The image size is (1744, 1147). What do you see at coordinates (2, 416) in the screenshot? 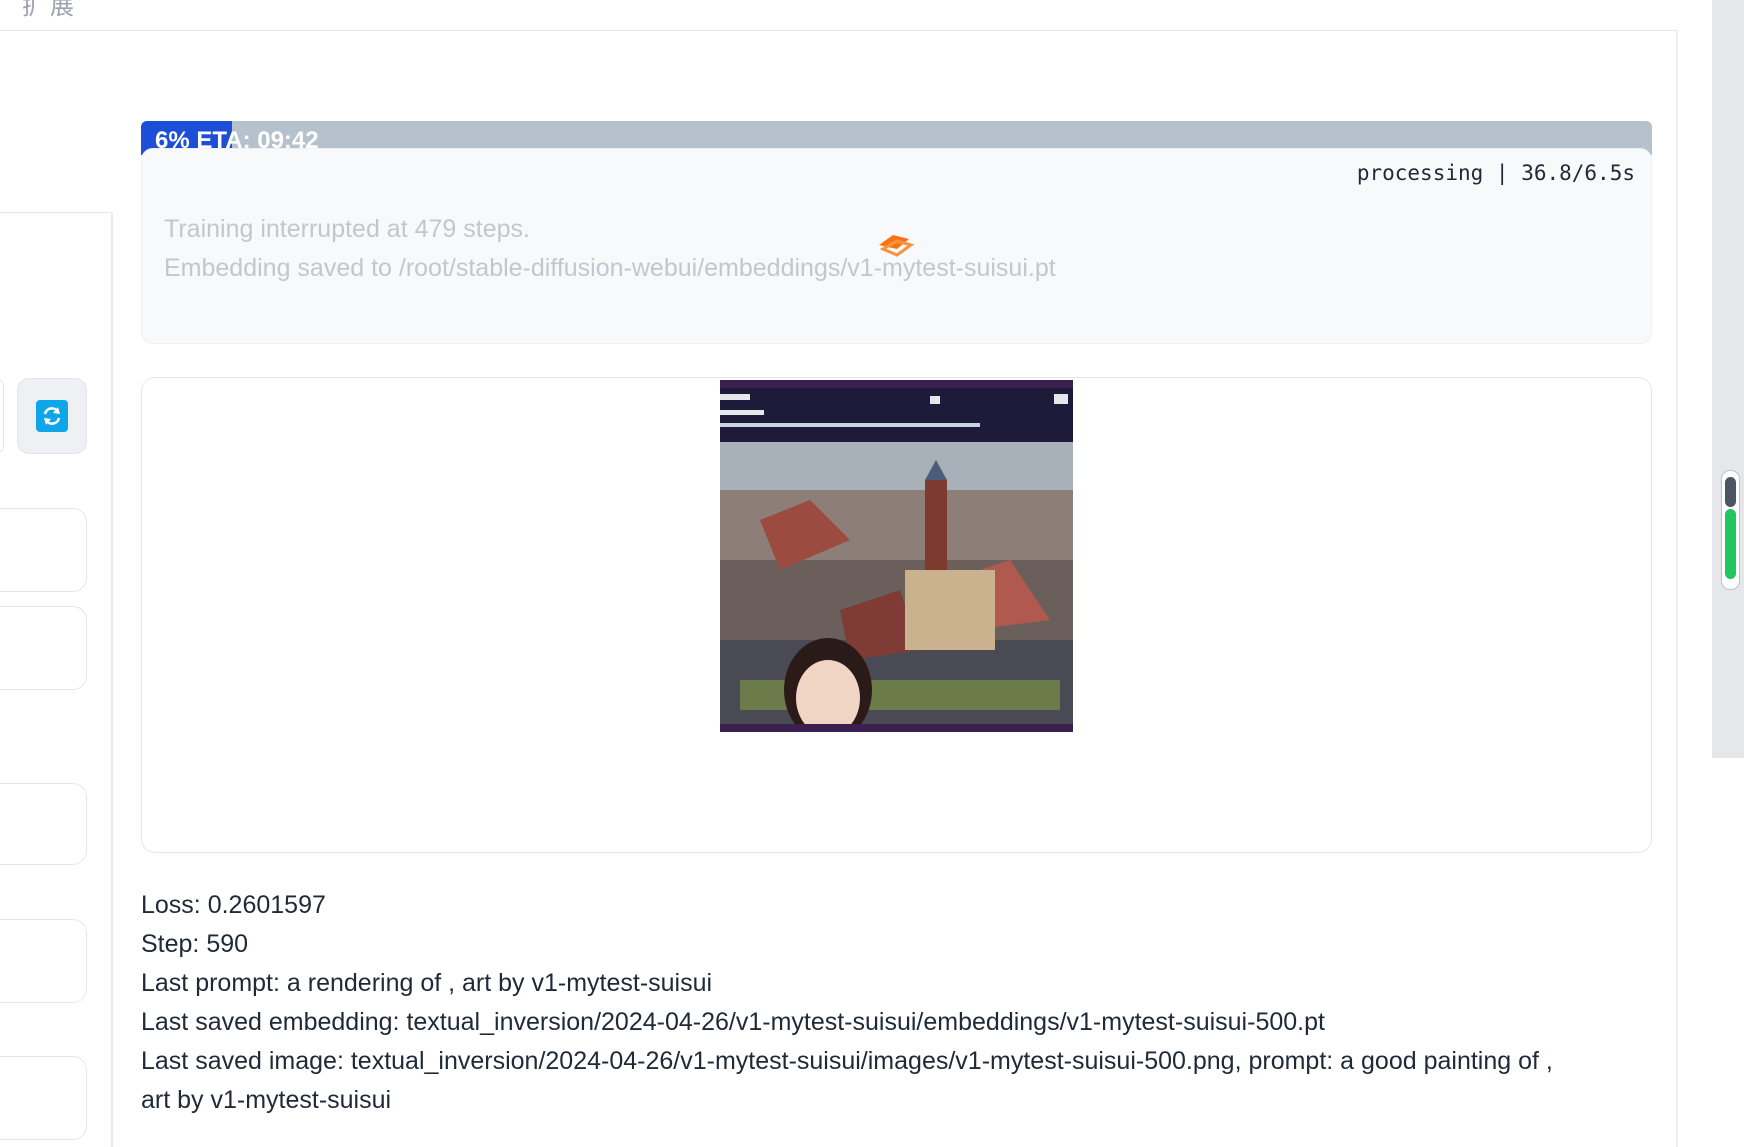
I see `embedding-dropdown` at bounding box center [2, 416].